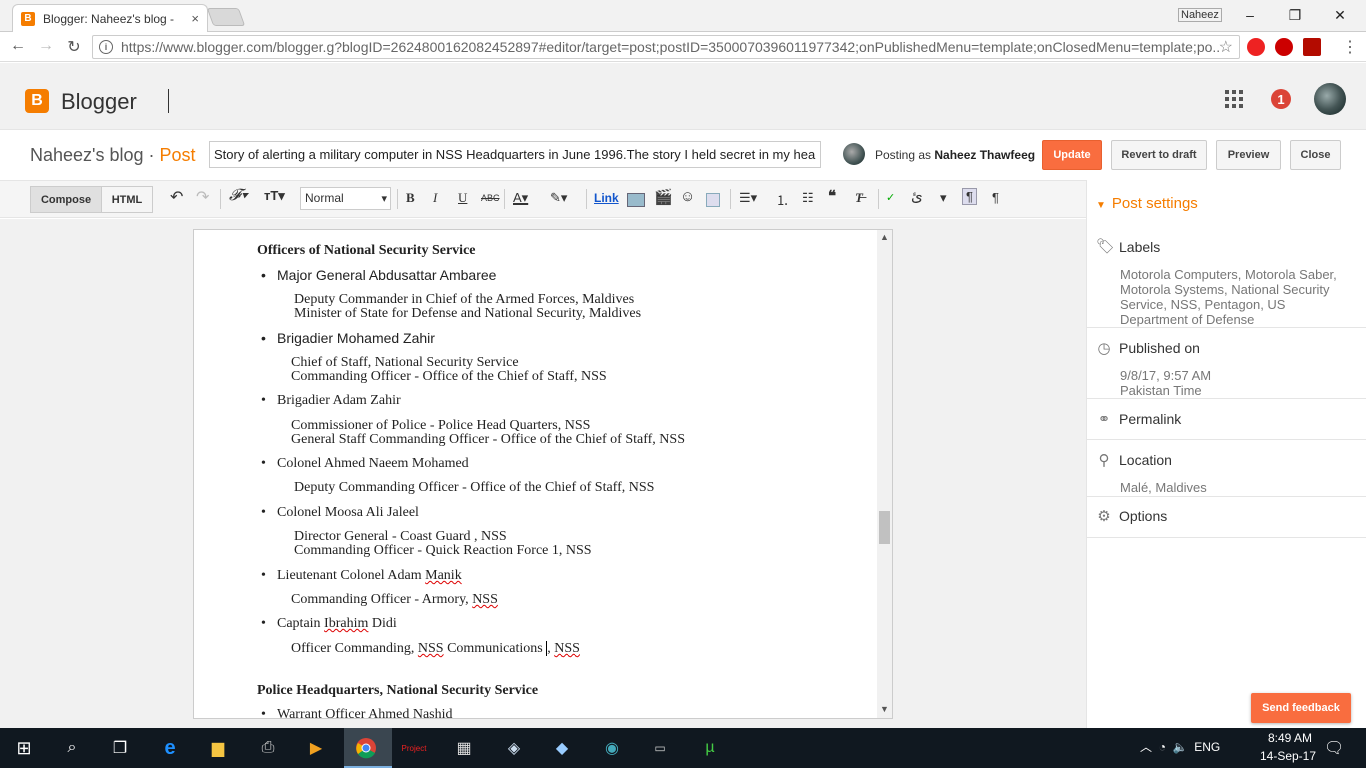  What do you see at coordinates (99, 102) in the screenshot?
I see `blogger-wordmark: Blogger` at bounding box center [99, 102].